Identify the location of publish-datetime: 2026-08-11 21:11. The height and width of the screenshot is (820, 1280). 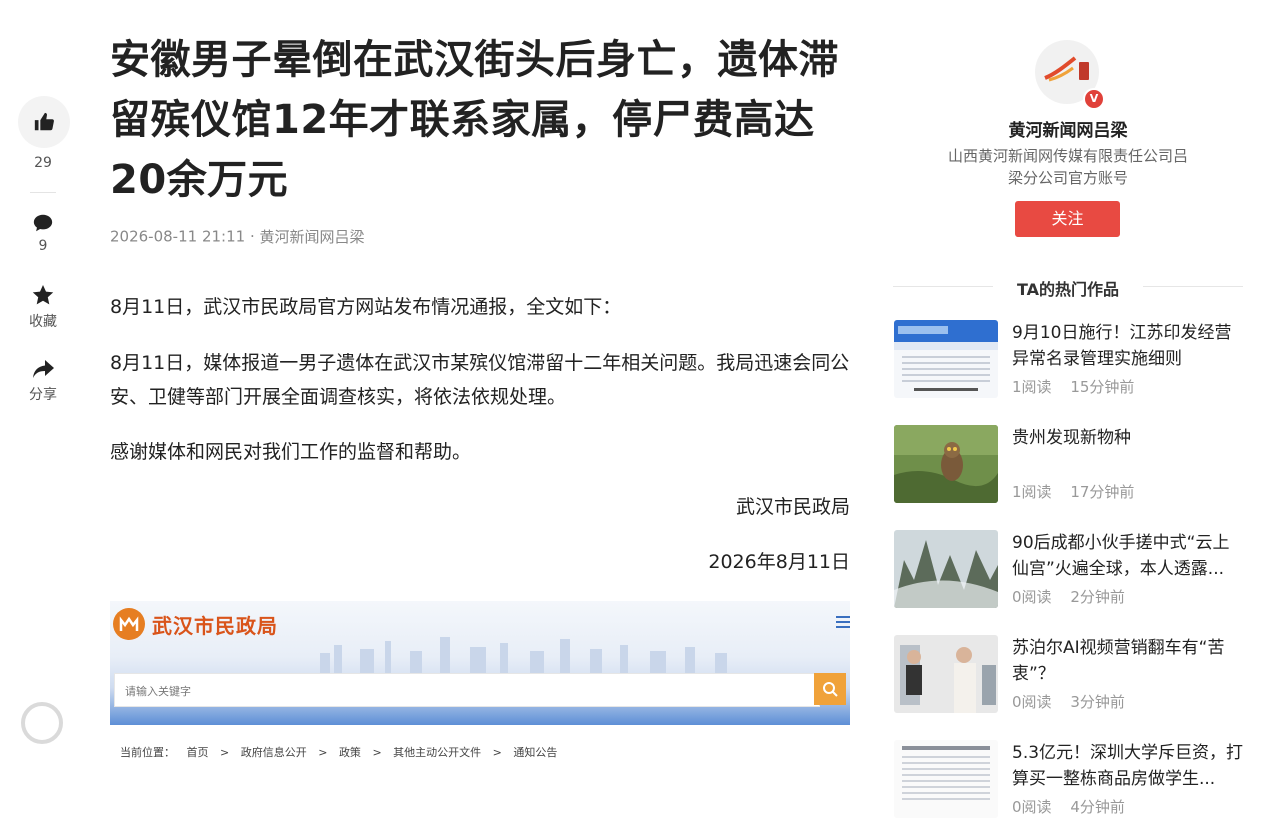
(178, 236).